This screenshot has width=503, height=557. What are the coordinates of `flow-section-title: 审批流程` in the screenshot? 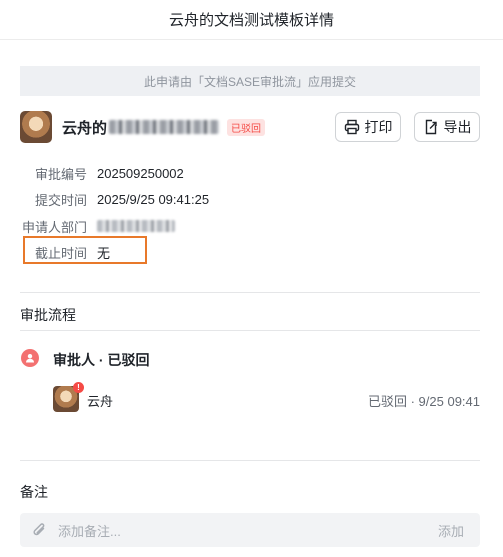 It's located at (48, 315).